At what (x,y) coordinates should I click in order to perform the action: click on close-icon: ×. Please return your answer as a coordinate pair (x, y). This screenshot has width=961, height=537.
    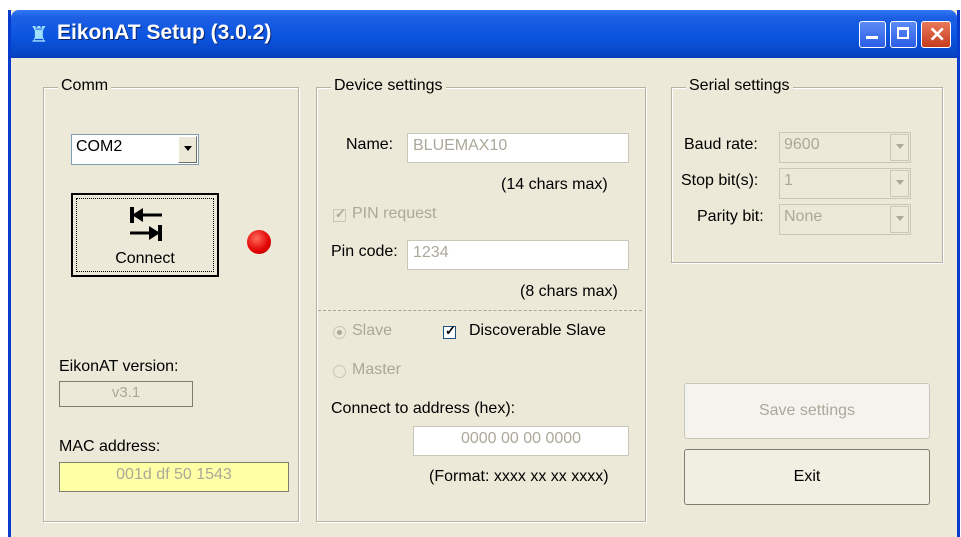
    Looking at the image, I should click on (937, 34).